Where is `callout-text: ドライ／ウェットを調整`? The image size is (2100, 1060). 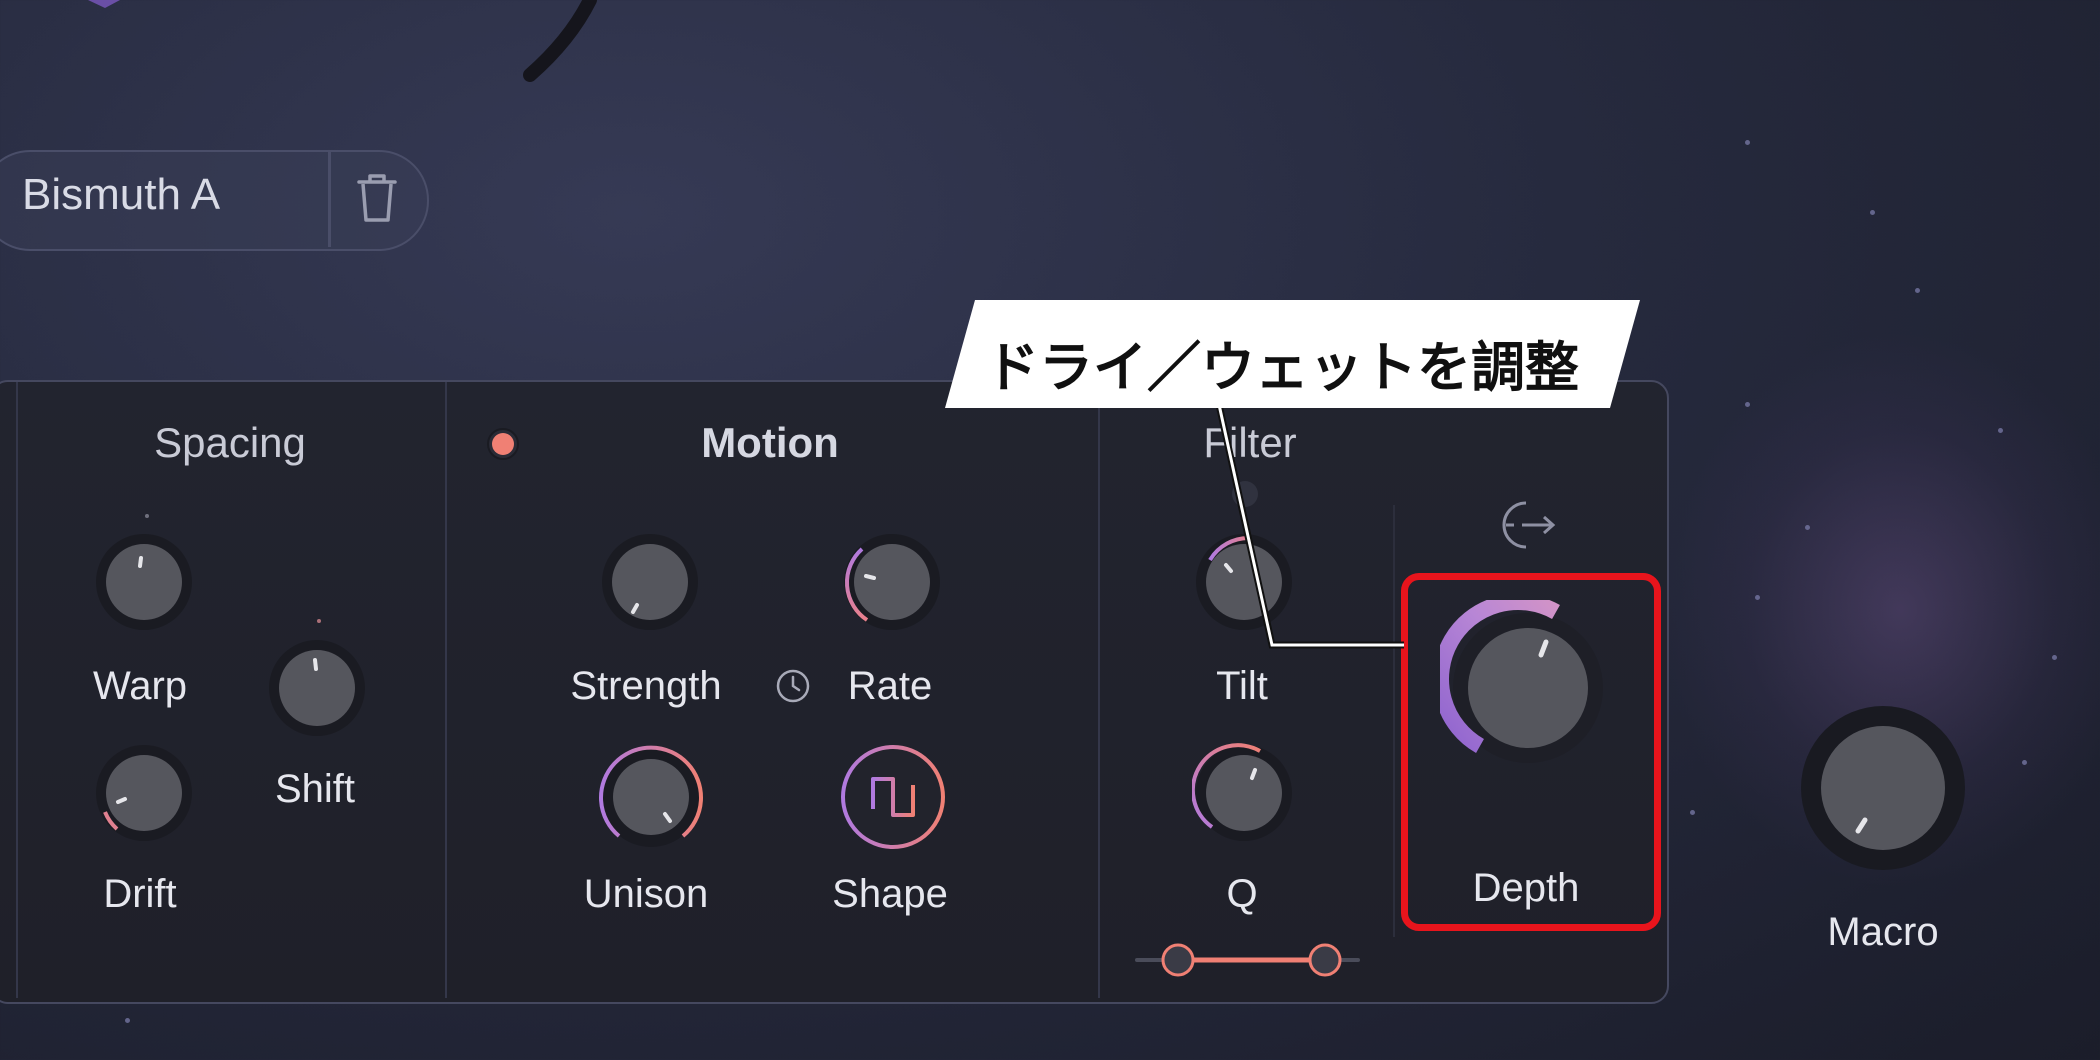 callout-text: ドライ／ウェットを調整 is located at coordinates (1282, 367).